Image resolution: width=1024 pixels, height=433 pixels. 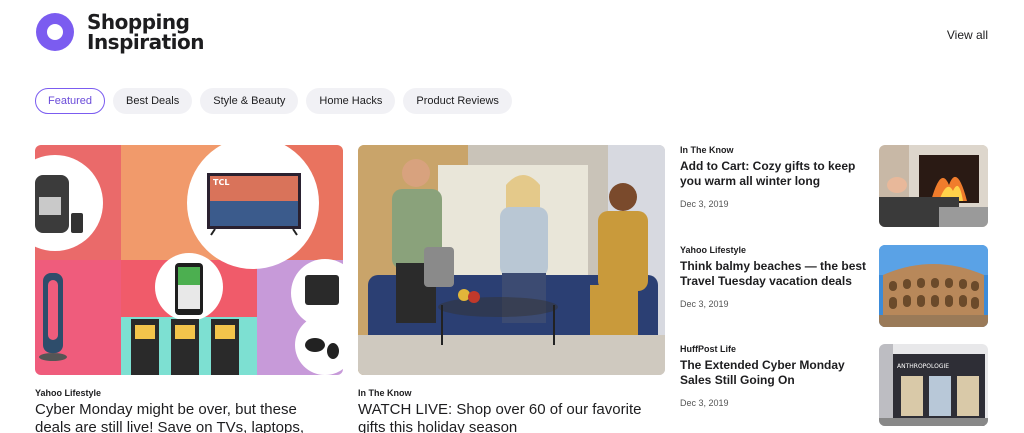 What do you see at coordinates (933, 385) in the screenshot?
I see `side-article-3-thumbnail: ANTHROPOLOGIE` at bounding box center [933, 385].